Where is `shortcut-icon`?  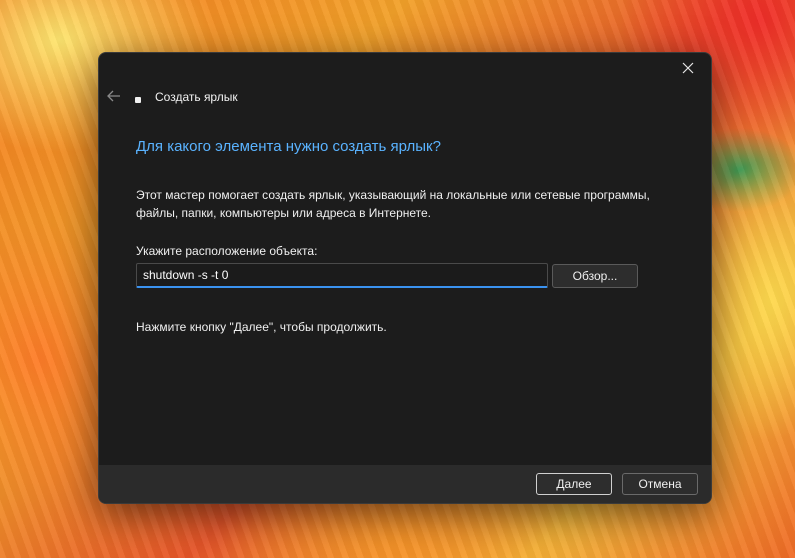 shortcut-icon is located at coordinates (138, 100).